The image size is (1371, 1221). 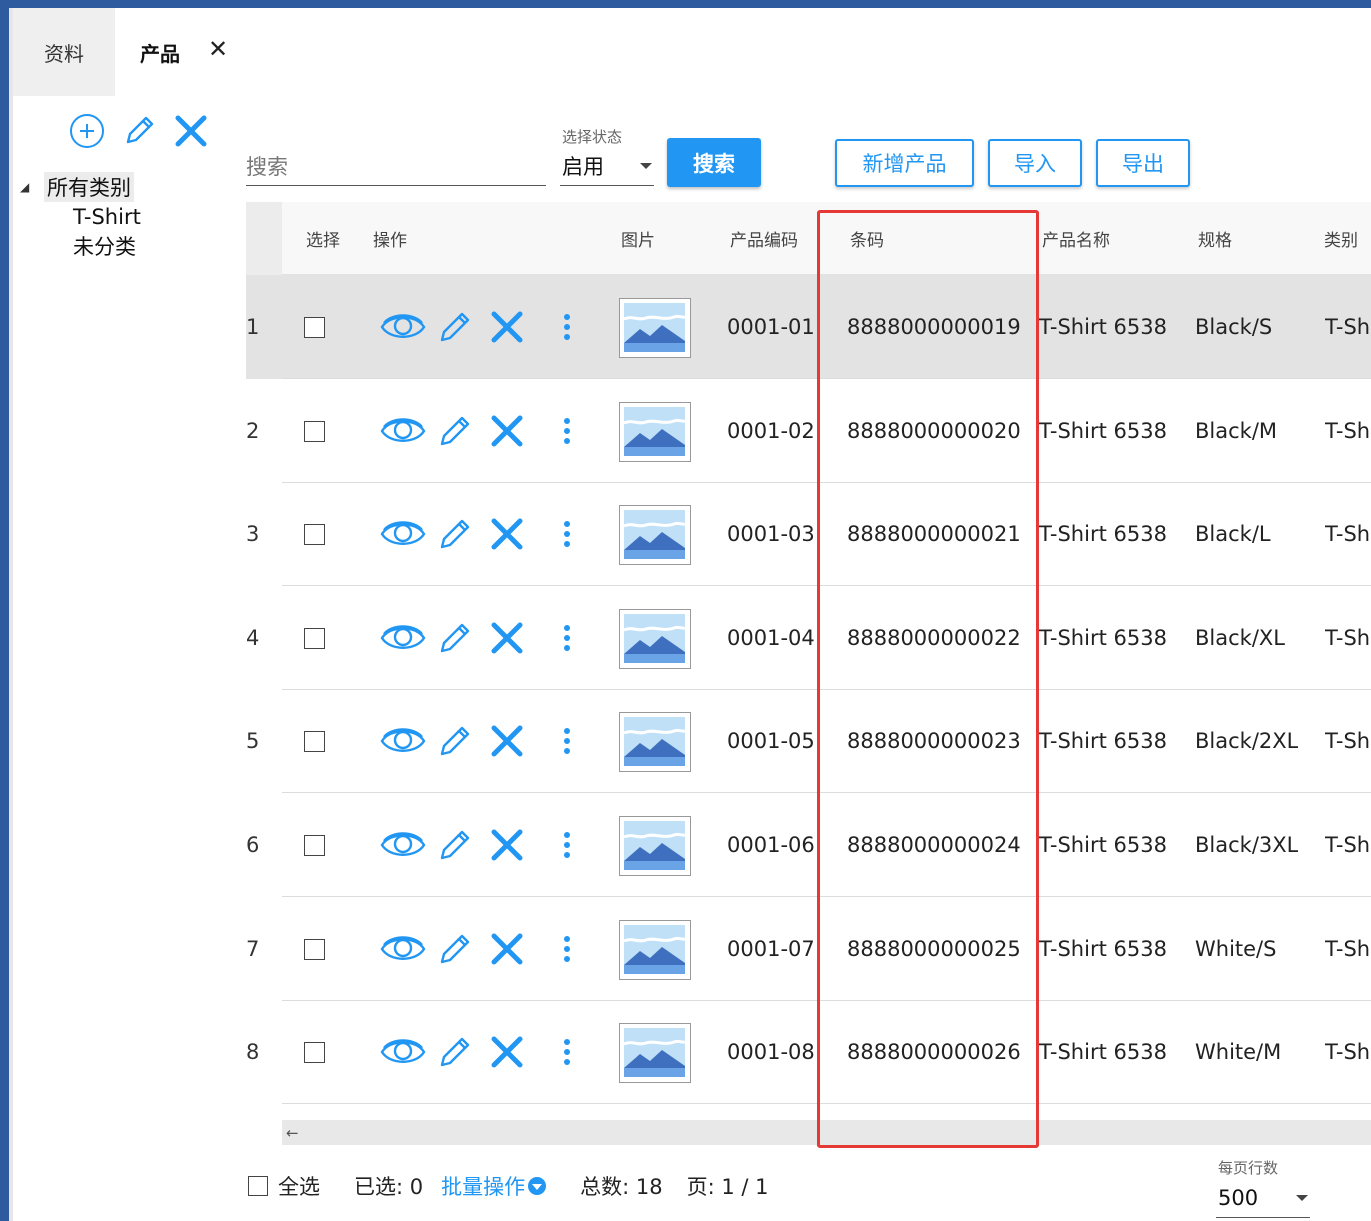 What do you see at coordinates (934, 534) in the screenshot?
I see `barcode-cell: 8888000000021` at bounding box center [934, 534].